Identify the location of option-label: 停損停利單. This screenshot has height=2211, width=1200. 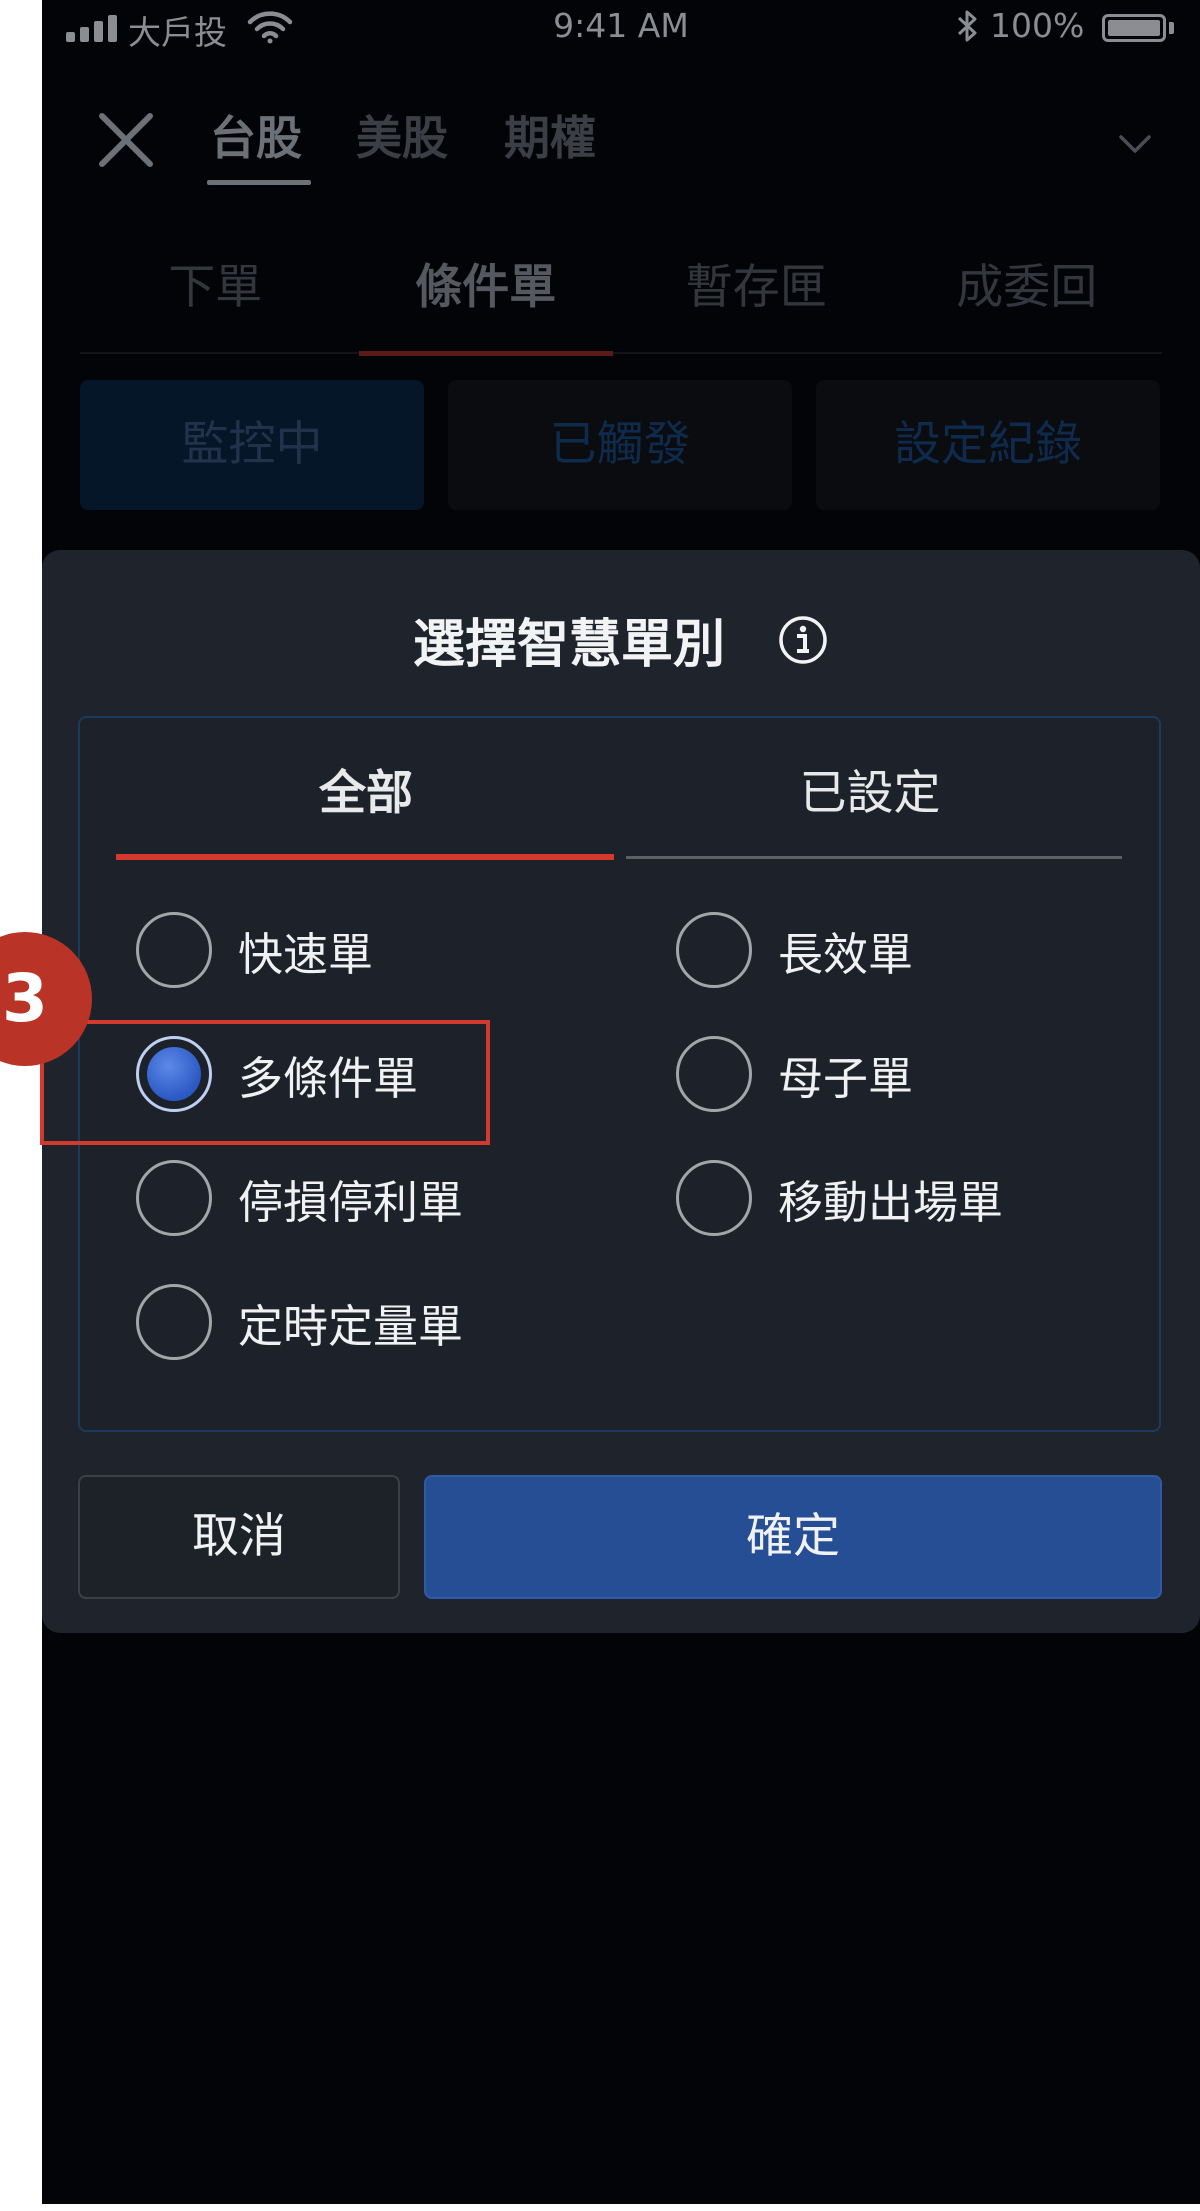
(351, 1202).